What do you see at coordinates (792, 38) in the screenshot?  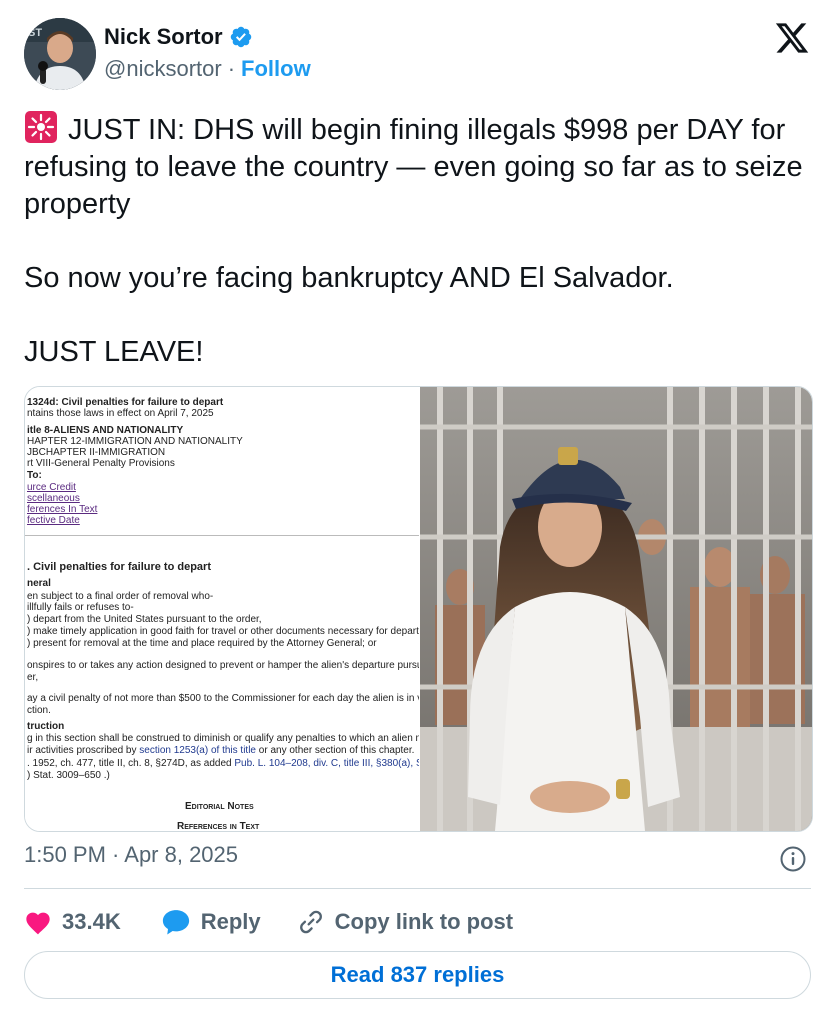 I see `x-logo-icon` at bounding box center [792, 38].